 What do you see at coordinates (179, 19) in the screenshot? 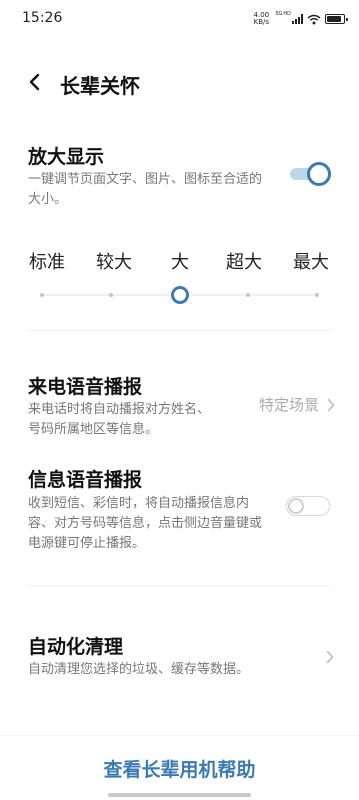
I see `status-bar: 15:26 4.00 KB/s 5G HD` at bounding box center [179, 19].